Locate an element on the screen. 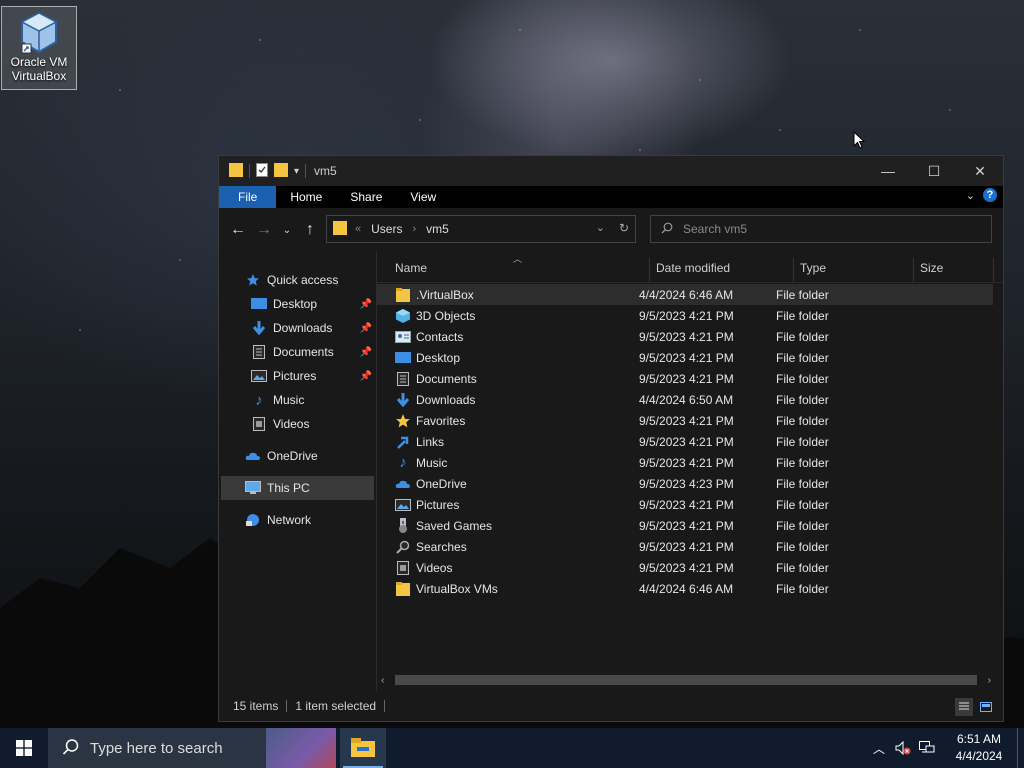 The height and width of the screenshot is (768, 1024). tab-file: File is located at coordinates (248, 197).